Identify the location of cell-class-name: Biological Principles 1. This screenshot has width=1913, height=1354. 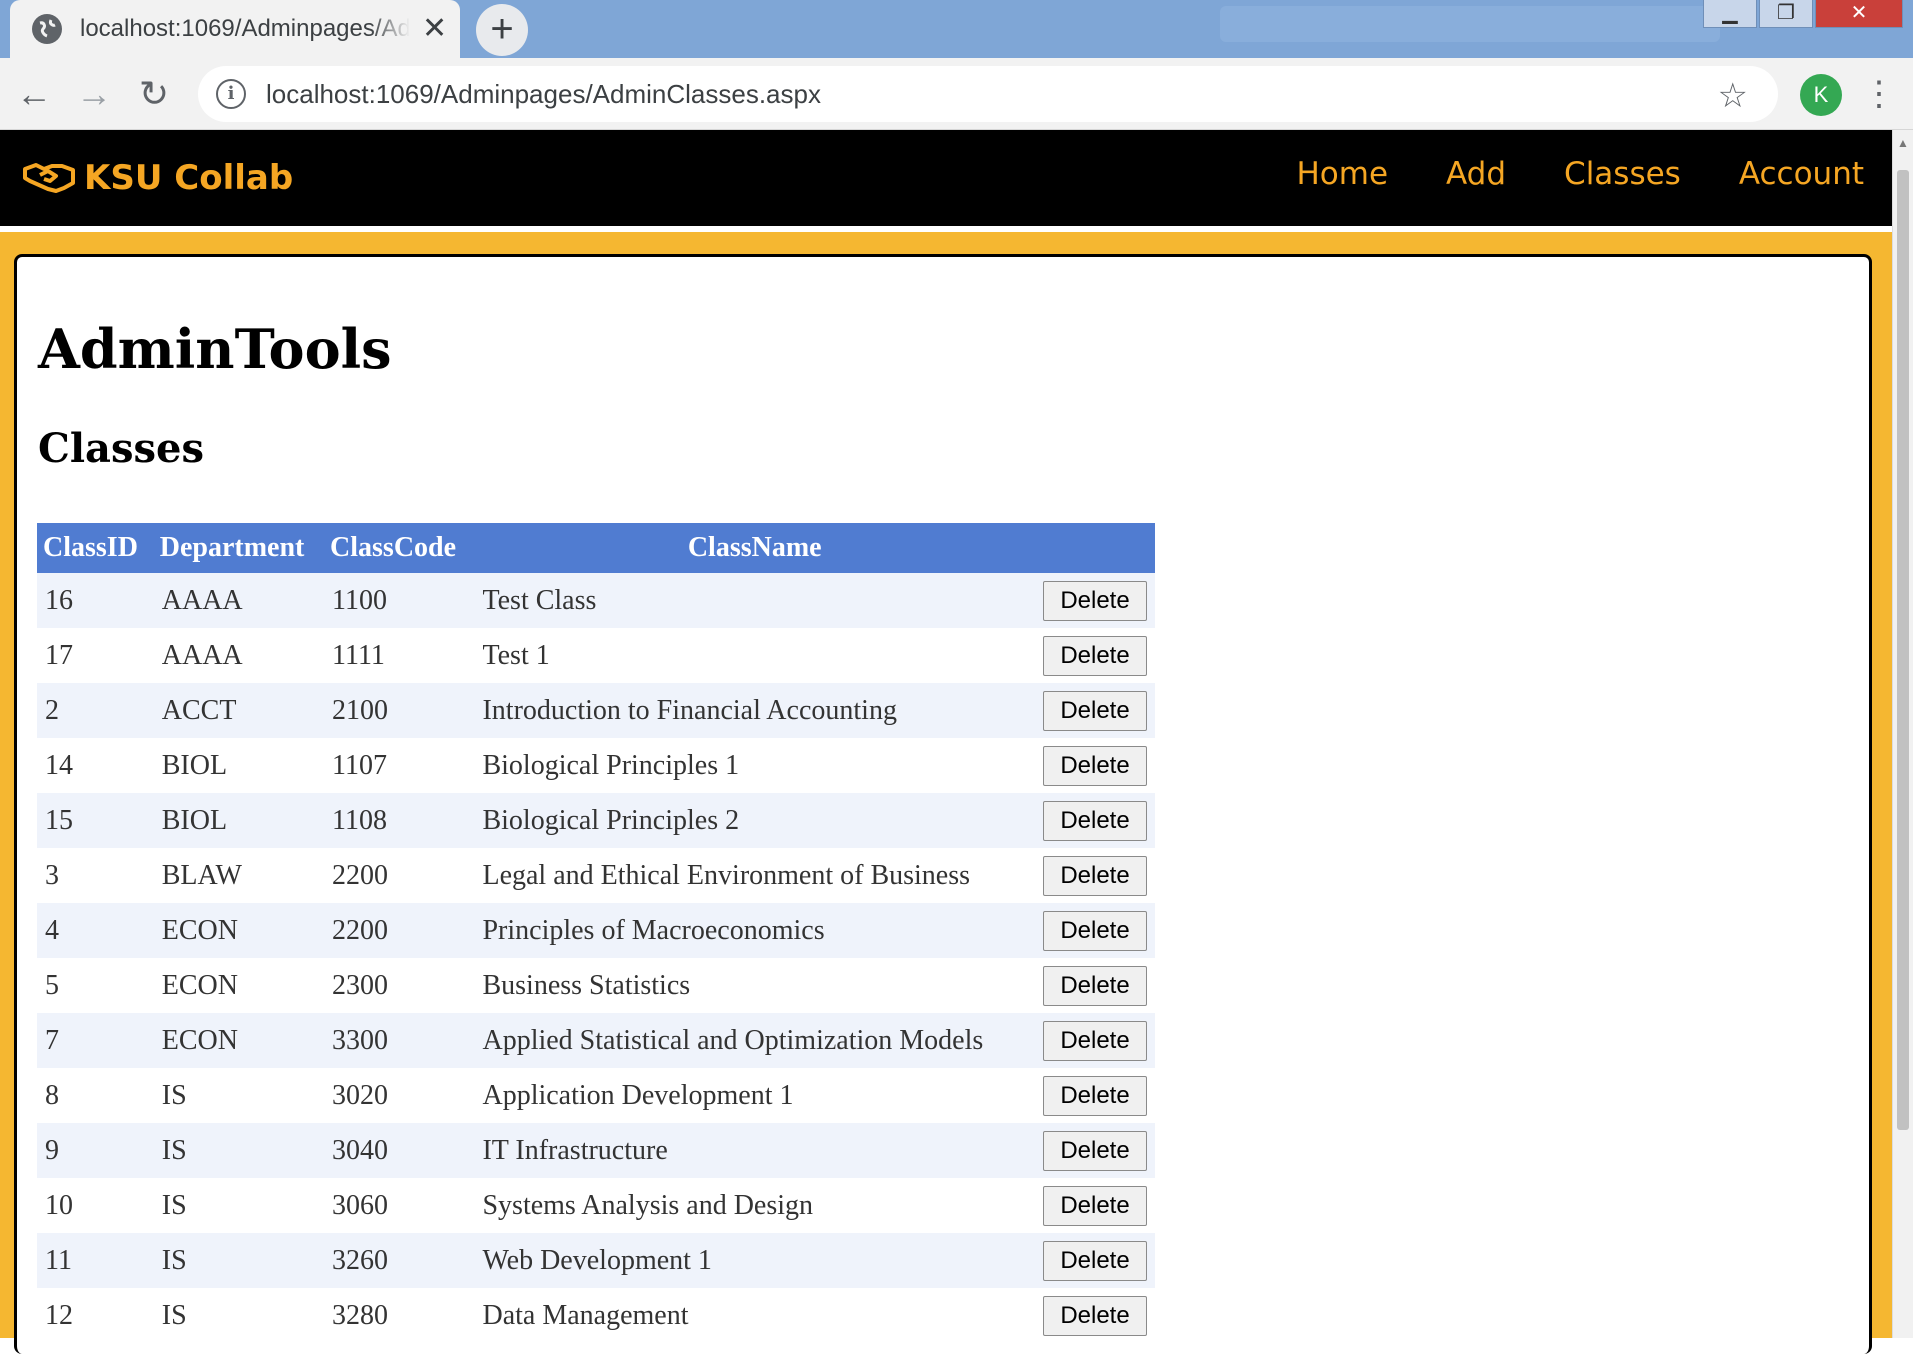
(754, 765).